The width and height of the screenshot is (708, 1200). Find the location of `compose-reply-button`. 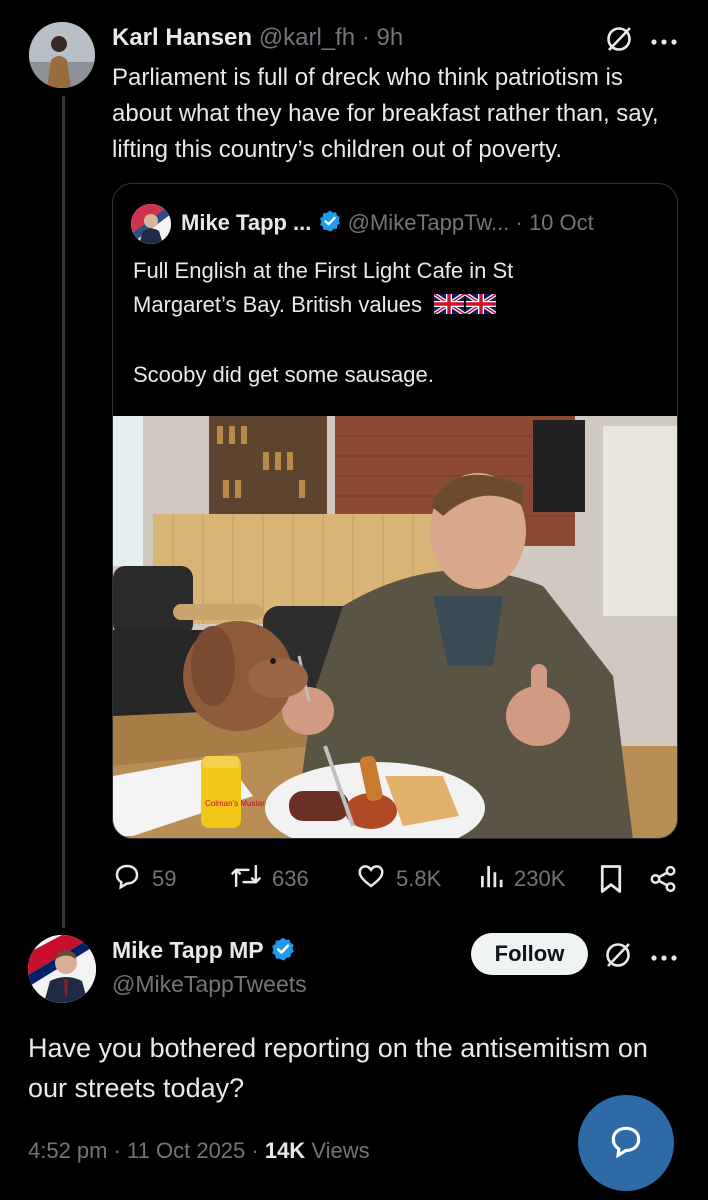

compose-reply-button is located at coordinates (626, 1143).